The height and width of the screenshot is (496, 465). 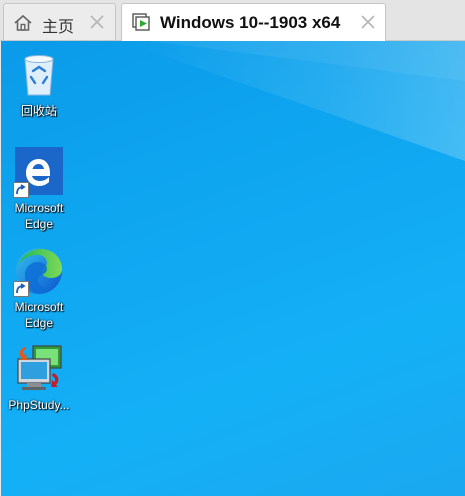 I want to click on phpstudy-icon, so click(x=39, y=367).